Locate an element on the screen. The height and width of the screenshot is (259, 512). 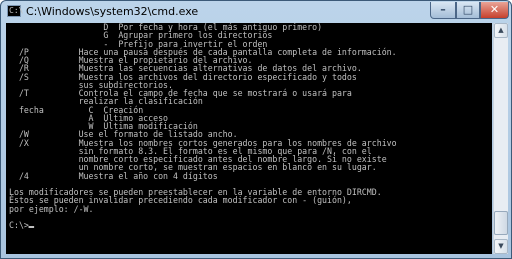
console-app-icon: C:\ is located at coordinates (15, 11).